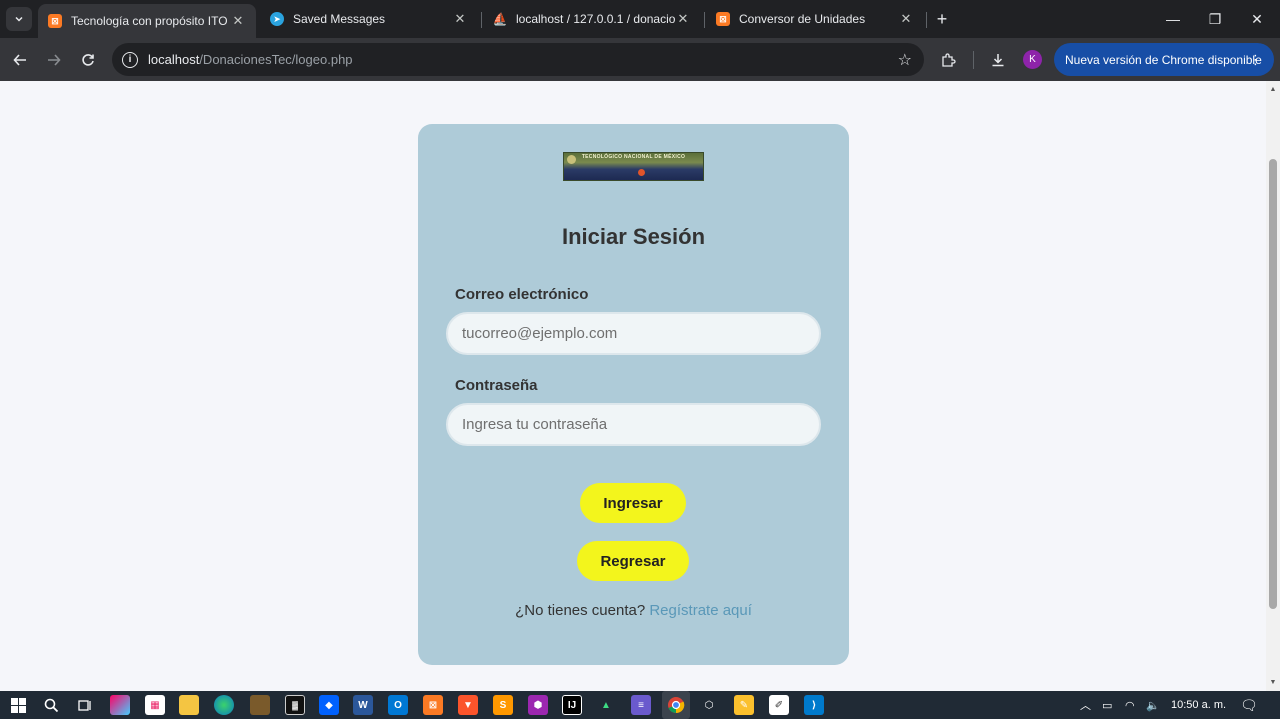 This screenshot has height=719, width=1280. What do you see at coordinates (905, 60) in the screenshot?
I see `bookmark-star-icon: ☆` at bounding box center [905, 60].